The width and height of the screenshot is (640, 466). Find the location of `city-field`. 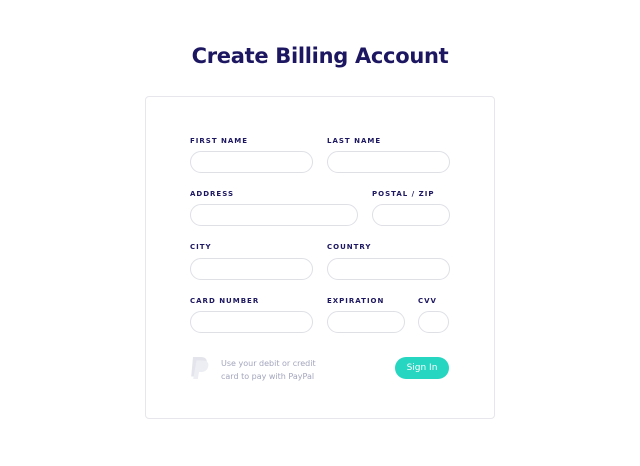

city-field is located at coordinates (251, 269).